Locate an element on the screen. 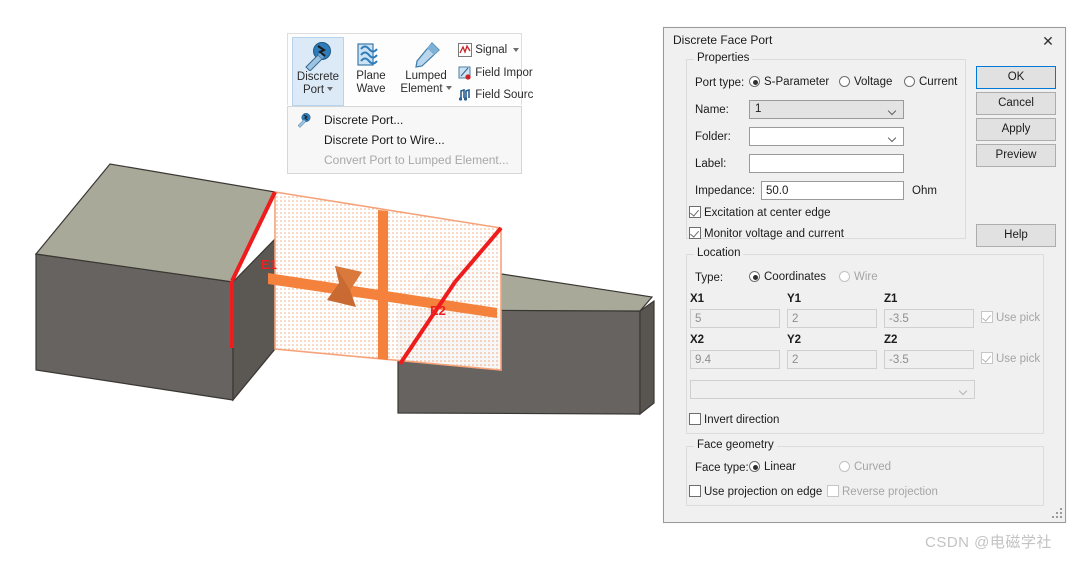  discrete-port-face is located at coordinates (385, 281).